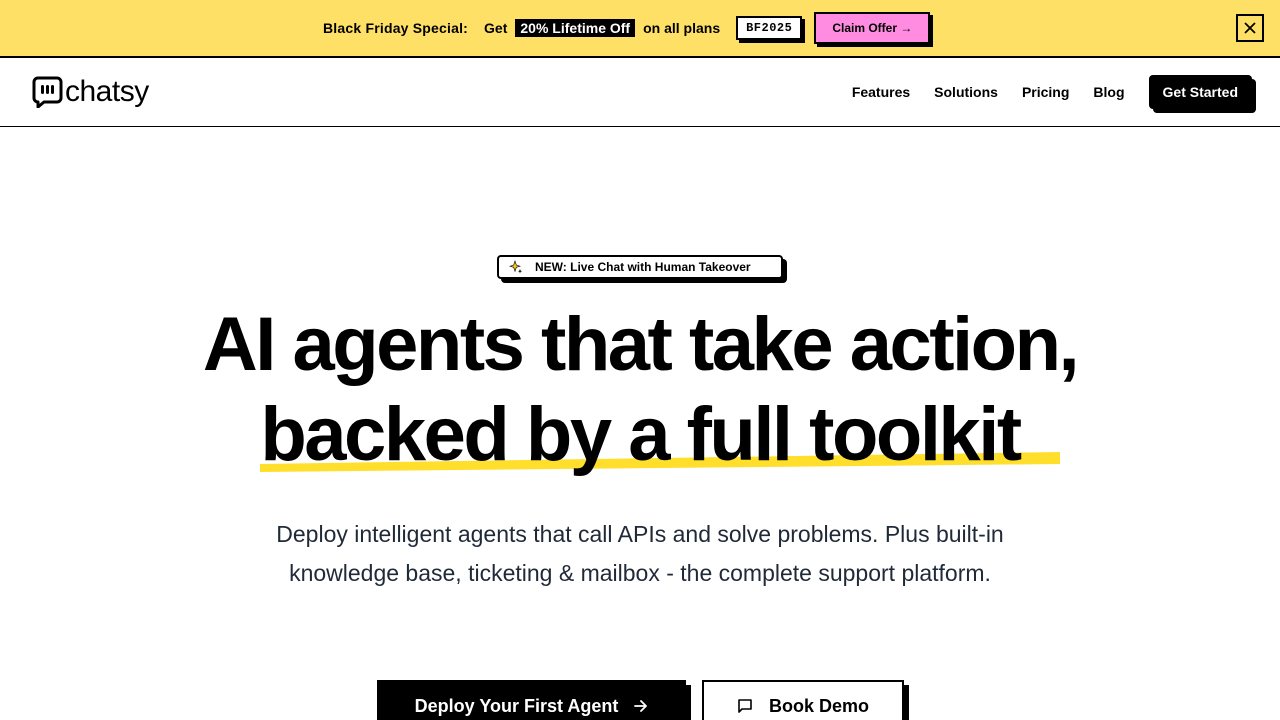  I want to click on close-banner-button, so click(1250, 28).